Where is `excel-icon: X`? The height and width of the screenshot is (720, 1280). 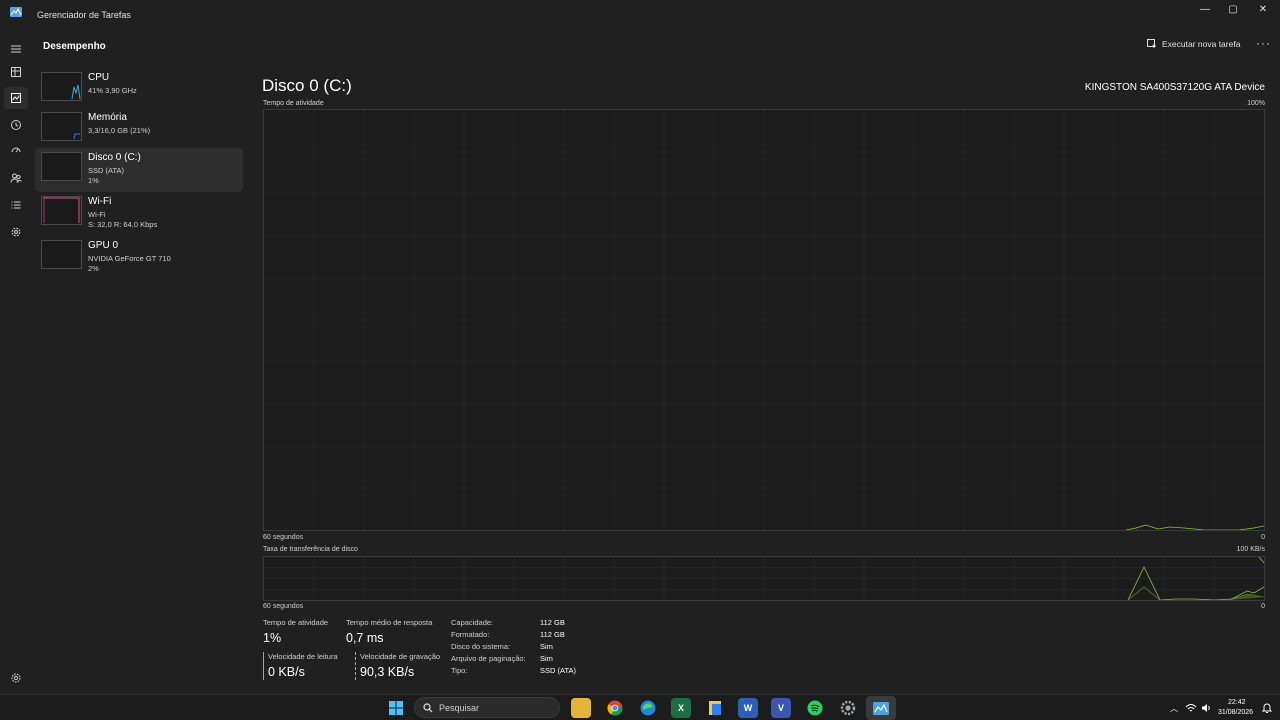
excel-icon: X is located at coordinates (681, 708).